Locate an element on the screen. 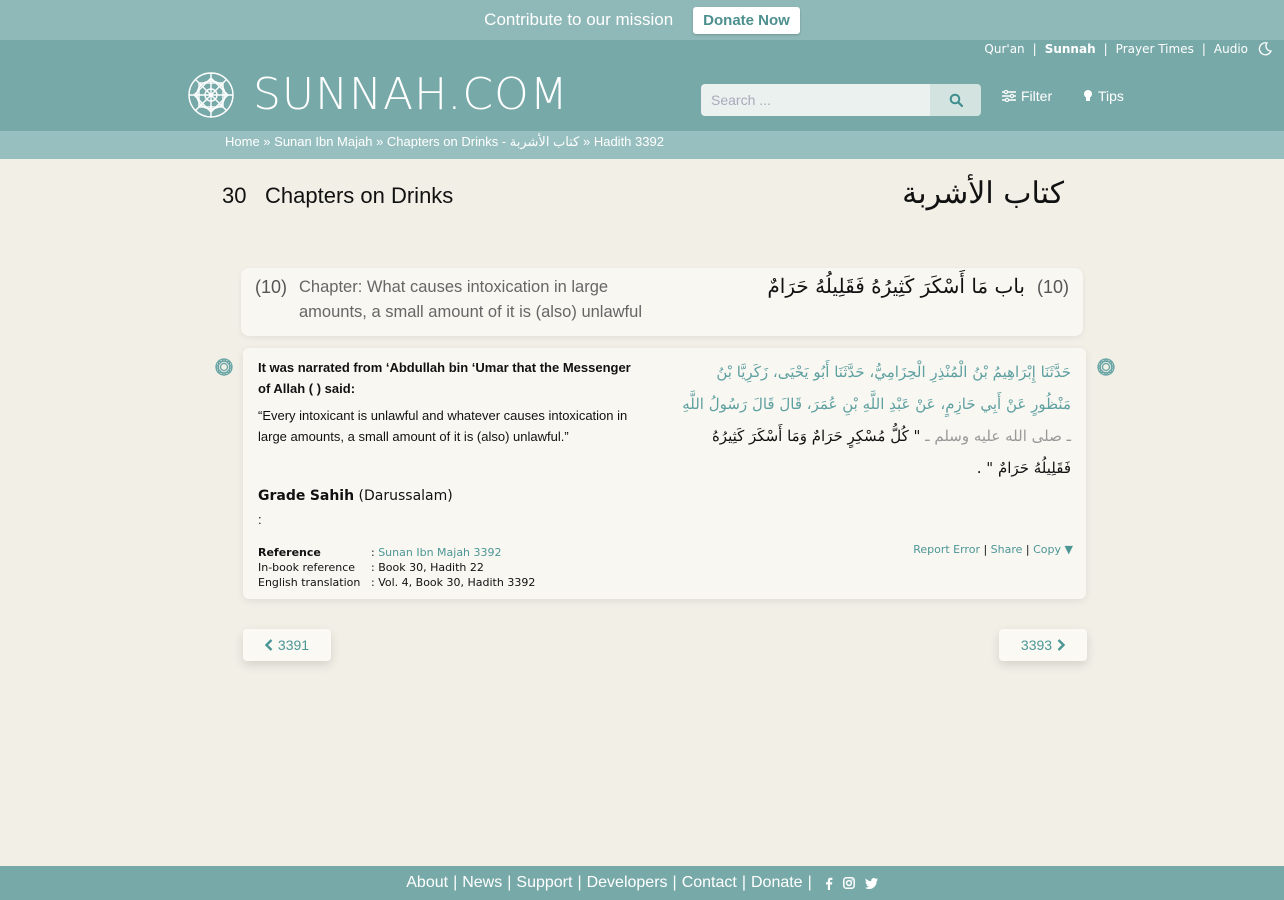  grade-value: Sahih is located at coordinates (332, 496).